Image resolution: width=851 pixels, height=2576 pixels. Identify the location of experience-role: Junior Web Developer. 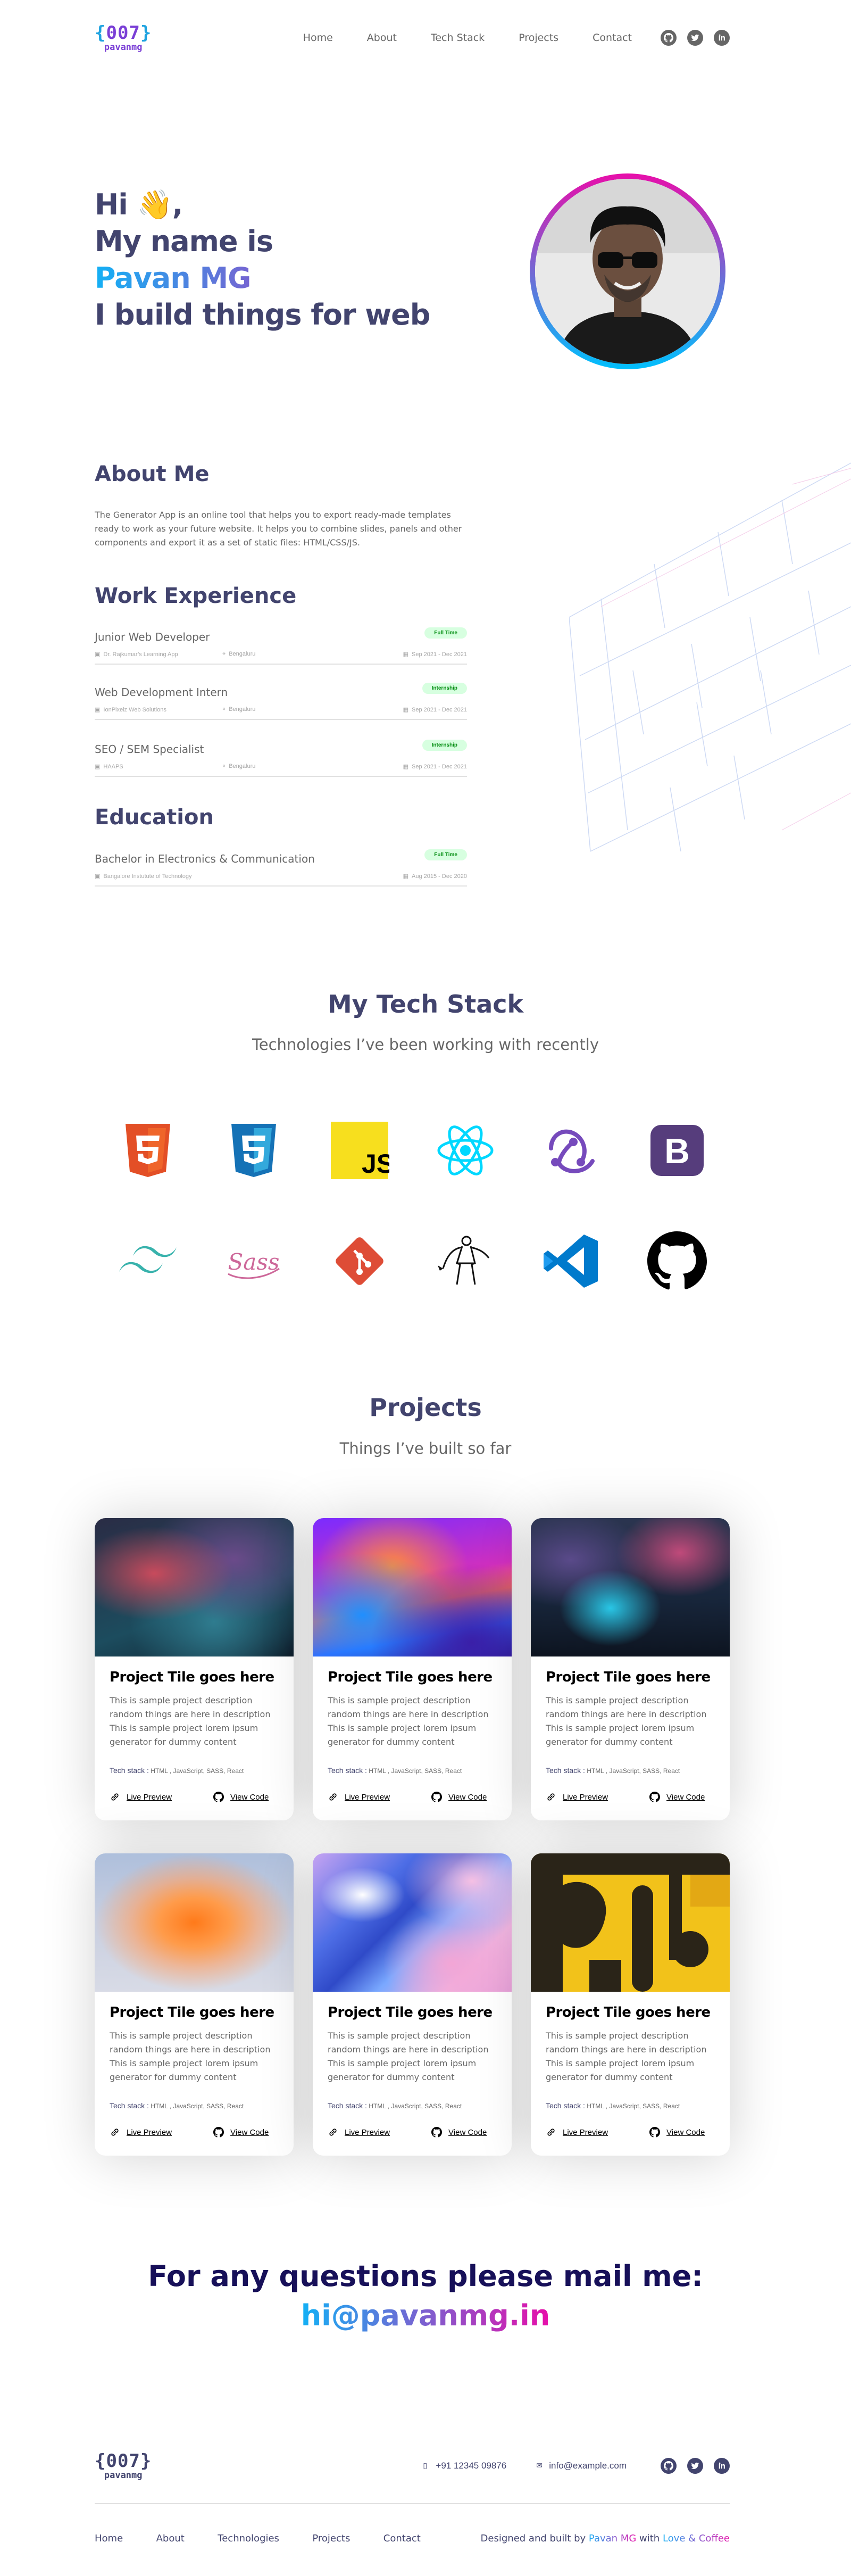
(152, 637).